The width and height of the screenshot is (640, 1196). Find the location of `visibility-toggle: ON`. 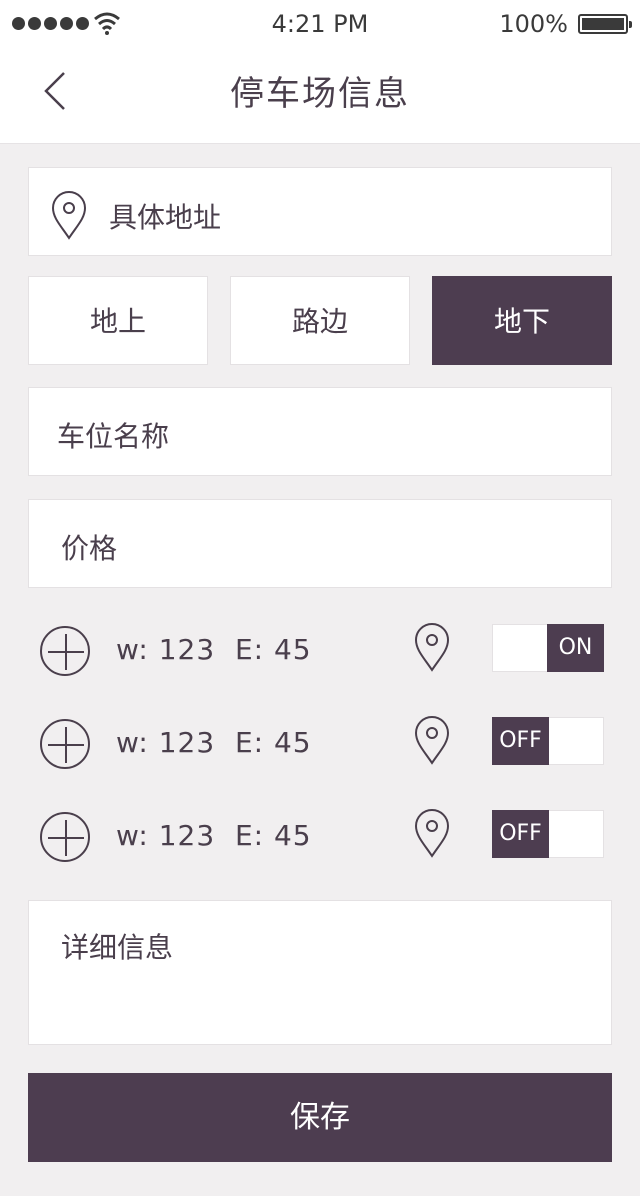

visibility-toggle: ON is located at coordinates (548, 648).